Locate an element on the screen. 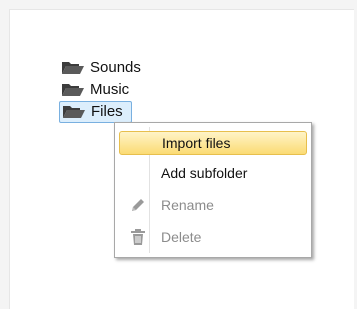  menu-item-rename: Rename is located at coordinates (213, 205).